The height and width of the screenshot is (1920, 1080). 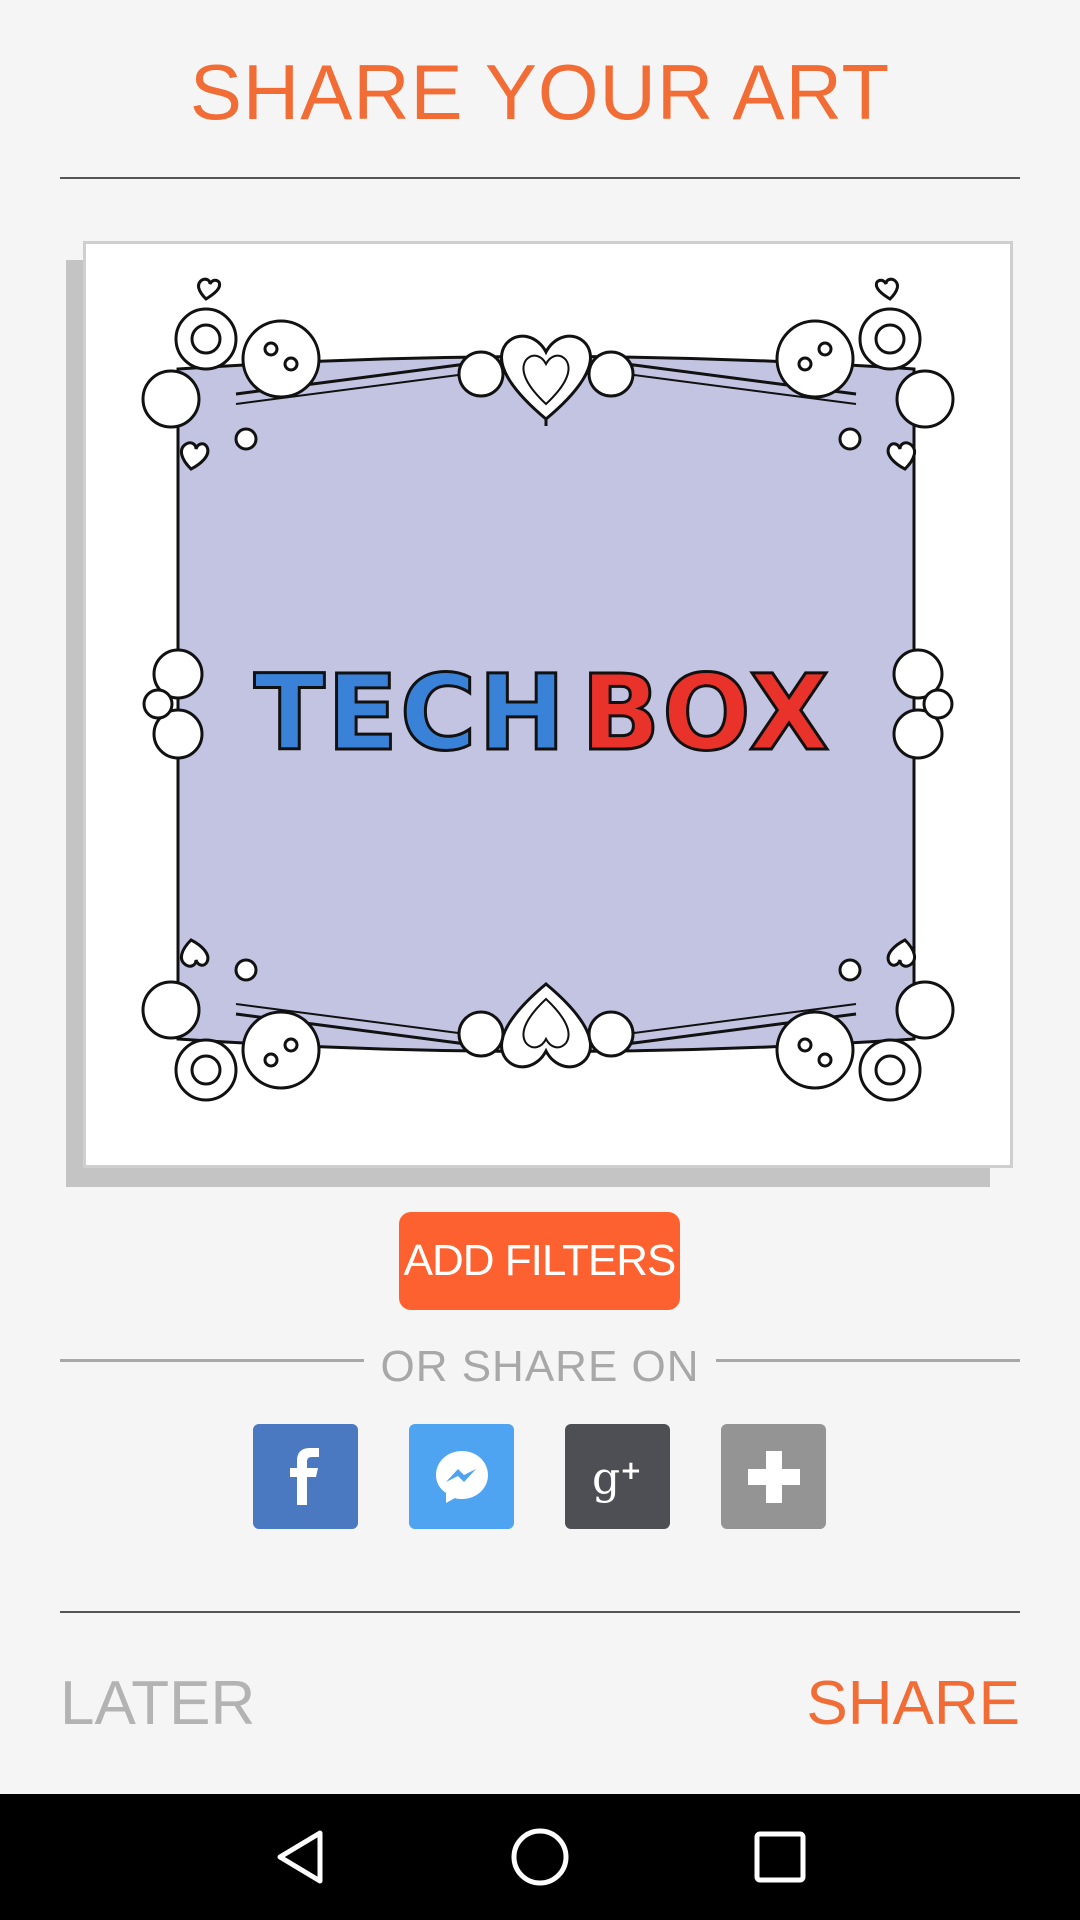 I want to click on google-plus-icon: g +, so click(x=617, y=1478).